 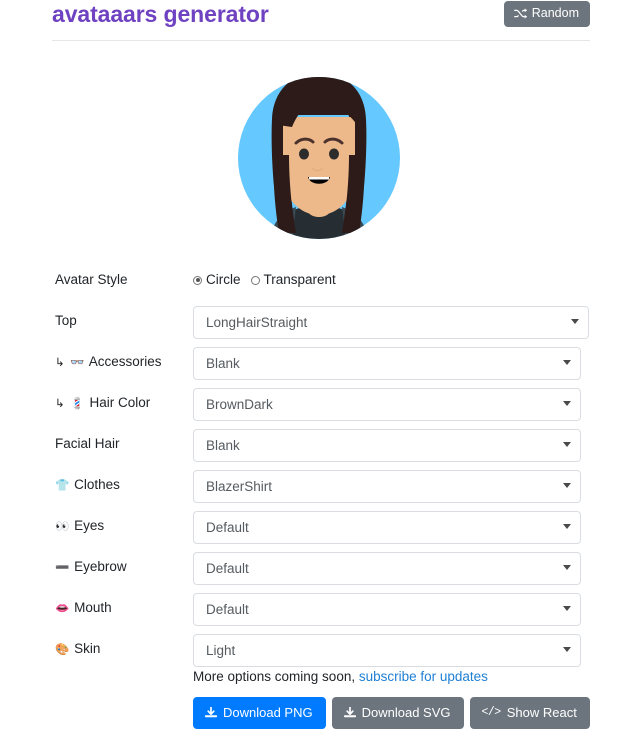 I want to click on eyes-select-value: Default, so click(x=227, y=527).